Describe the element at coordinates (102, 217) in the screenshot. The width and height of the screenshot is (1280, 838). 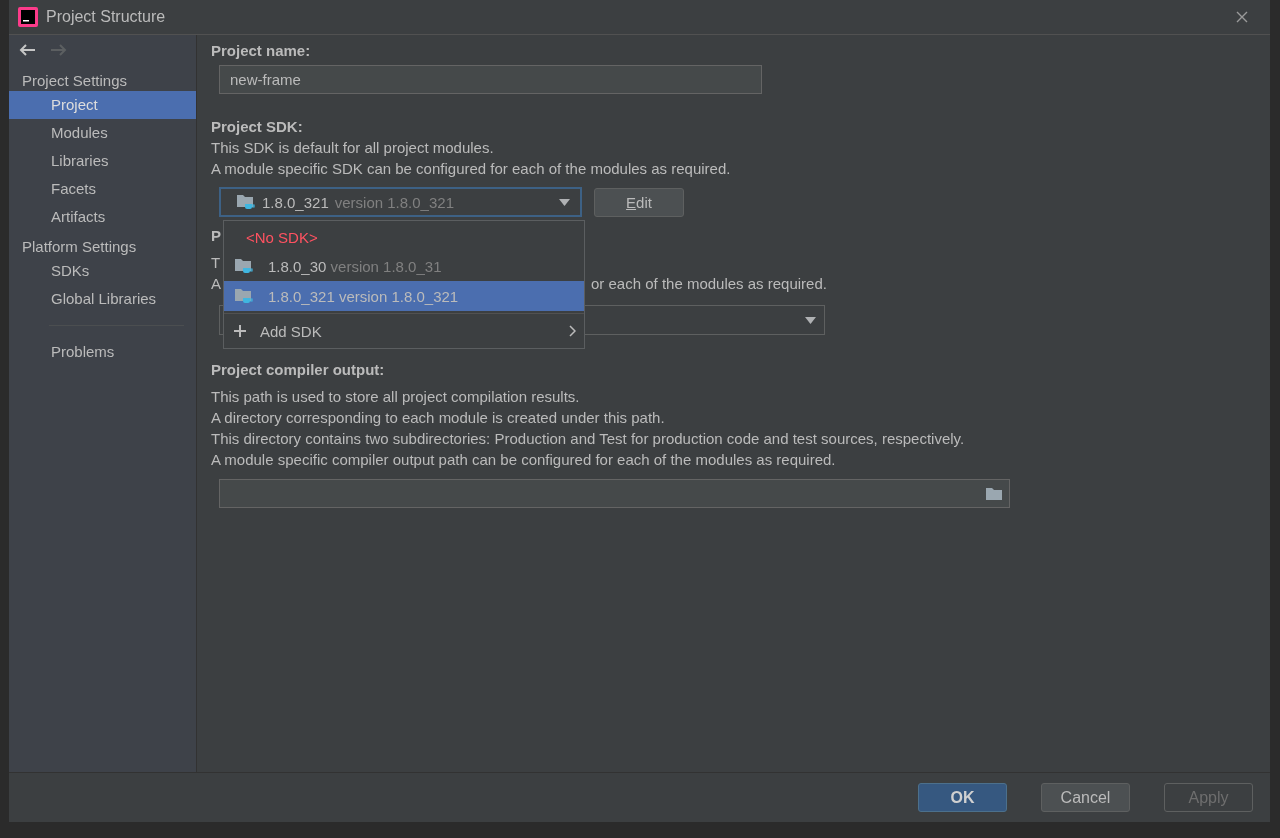
I see `sidebar-item: Artifacts` at that location.